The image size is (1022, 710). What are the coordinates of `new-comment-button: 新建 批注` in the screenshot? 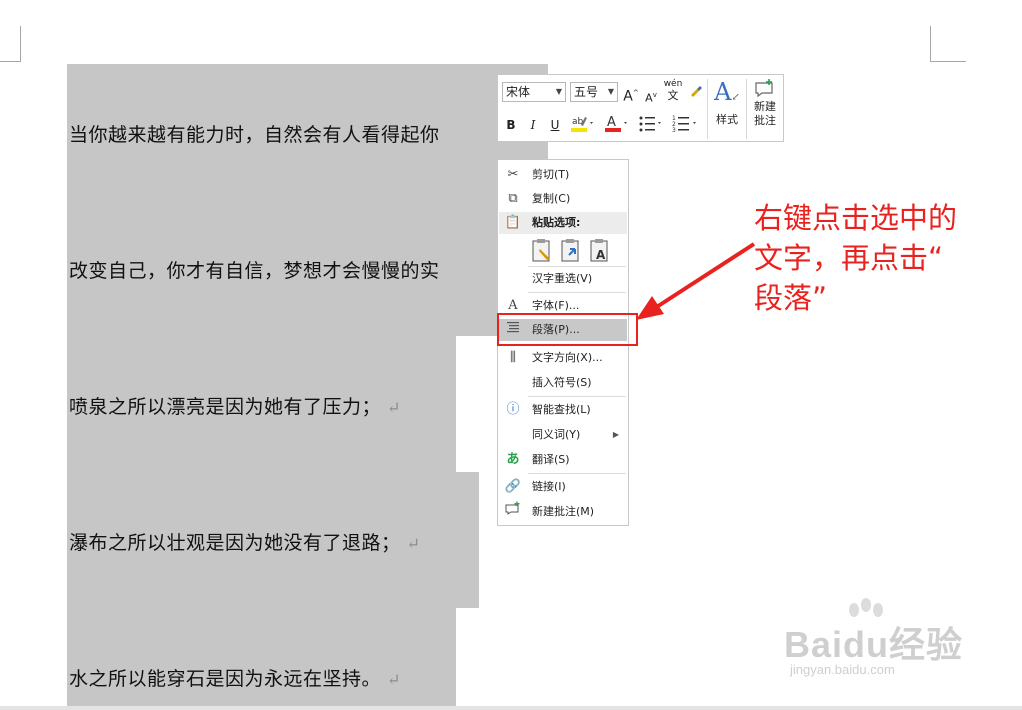 It's located at (765, 103).